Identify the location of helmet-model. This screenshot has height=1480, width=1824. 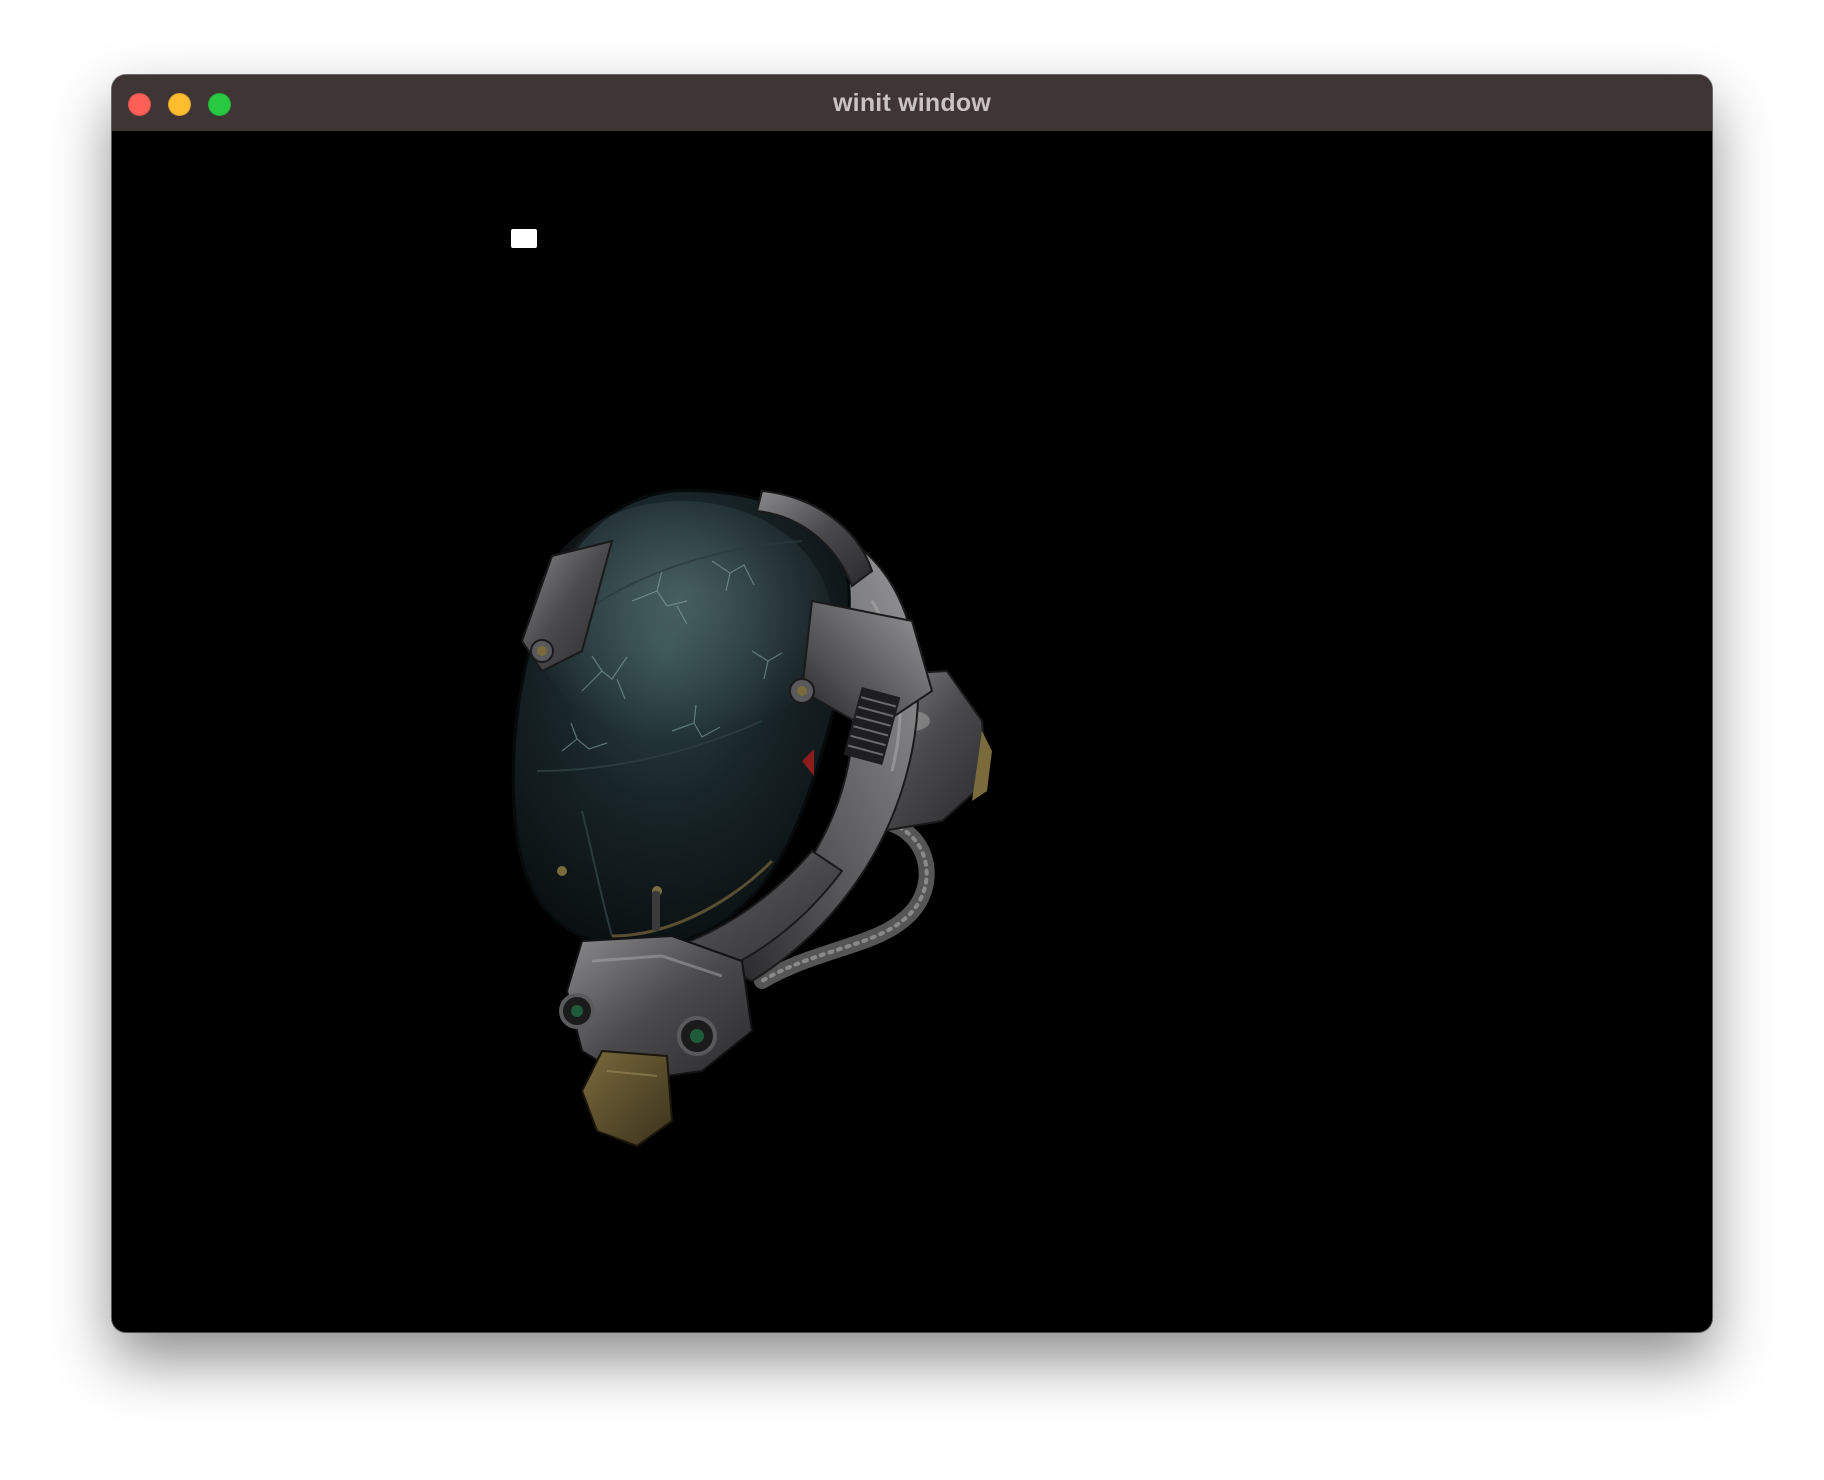
(751, 818).